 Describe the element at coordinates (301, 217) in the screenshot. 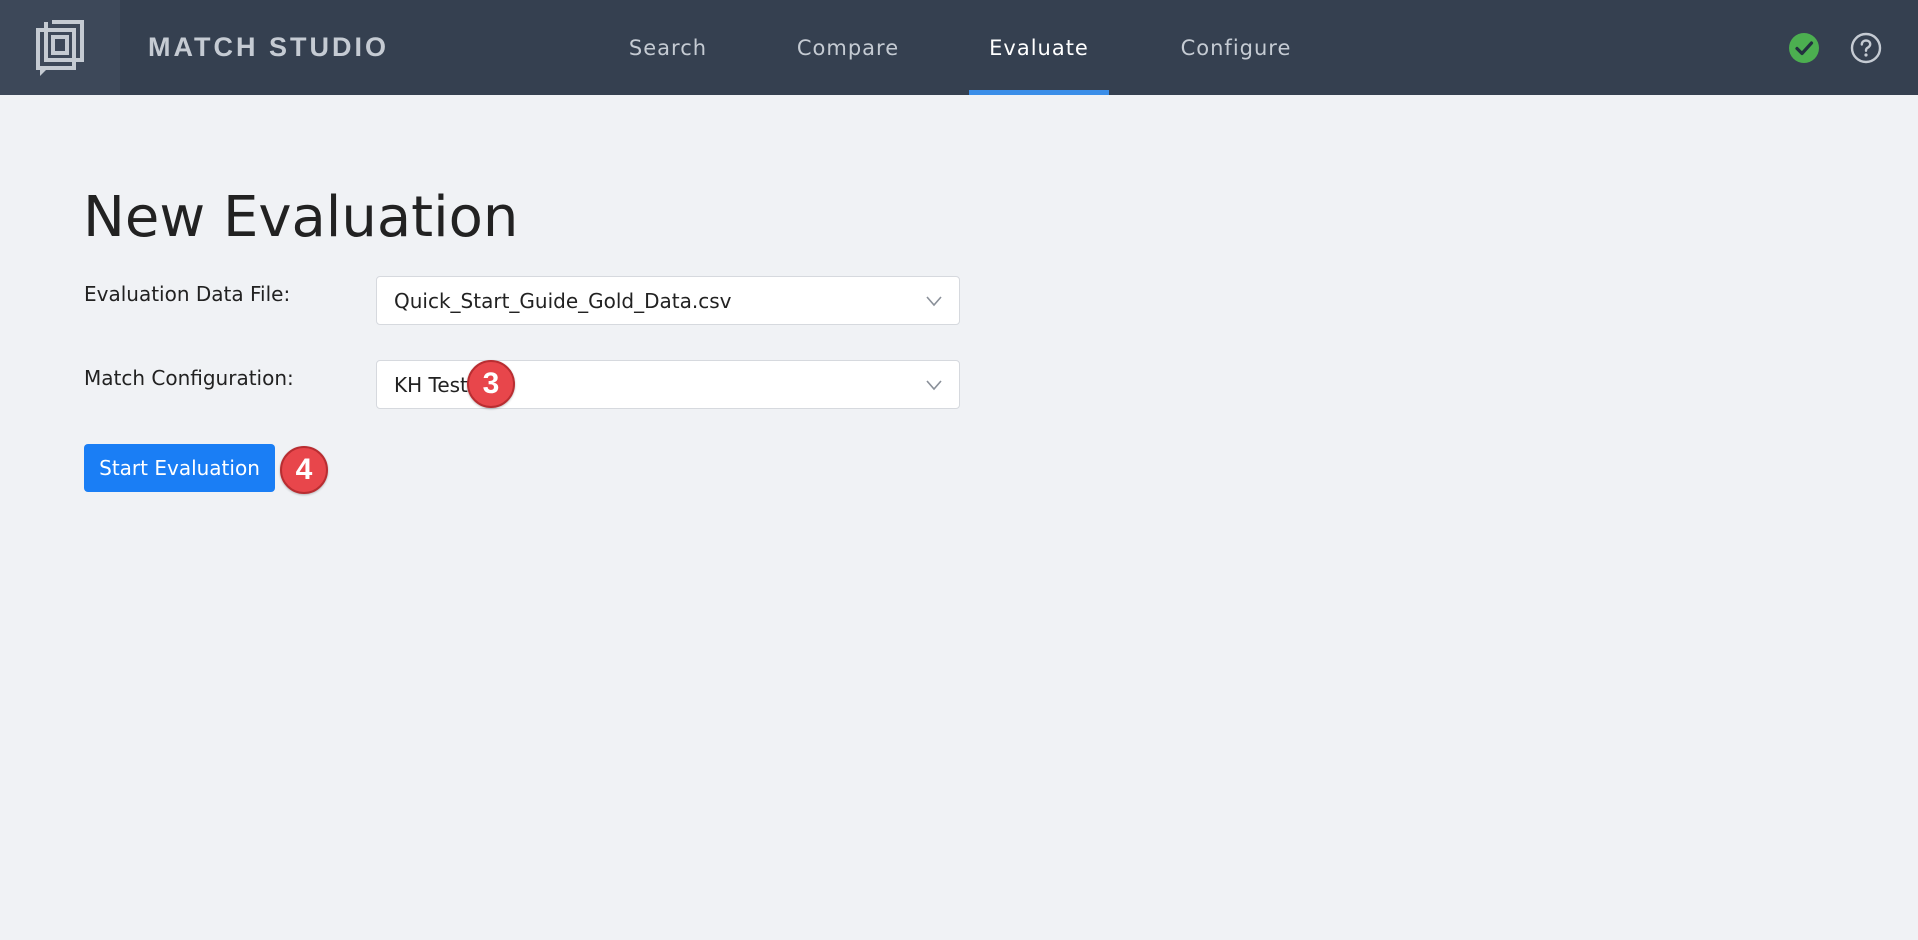

I see `page-title: New Evaluation` at that location.